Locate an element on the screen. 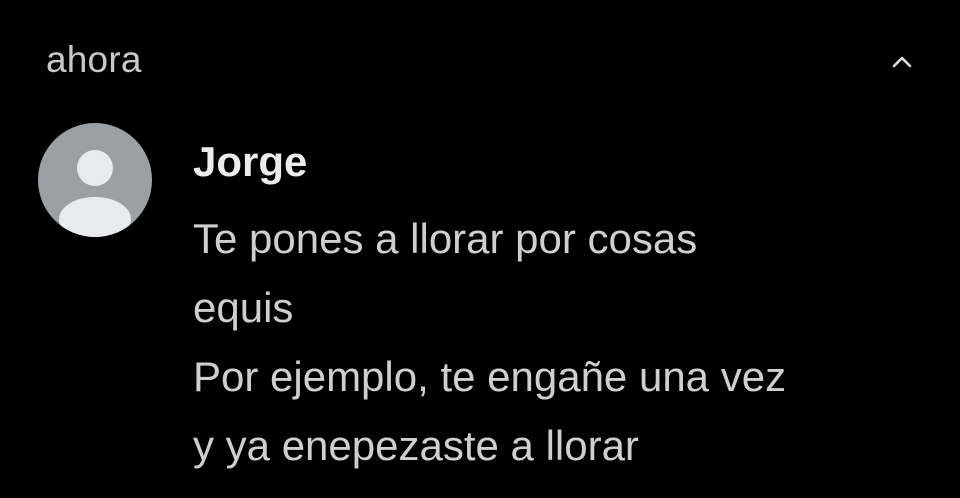  chevron-up-icon is located at coordinates (902, 62).